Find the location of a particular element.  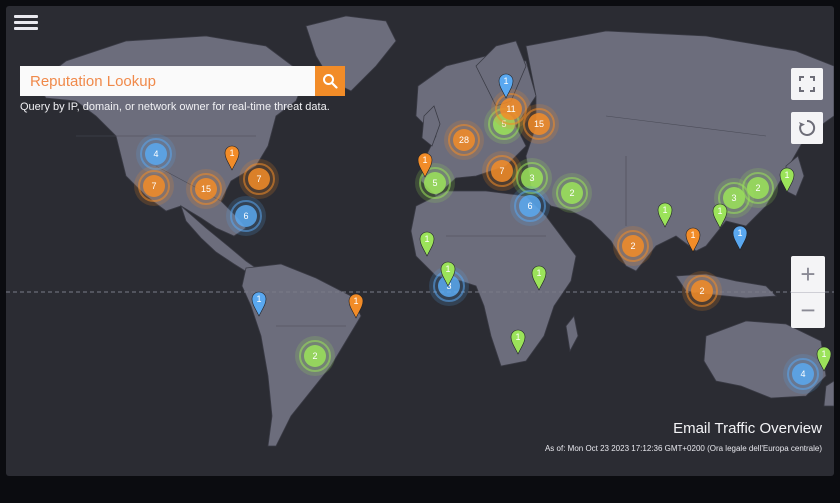

cluster-count: 28 is located at coordinates (464, 140).